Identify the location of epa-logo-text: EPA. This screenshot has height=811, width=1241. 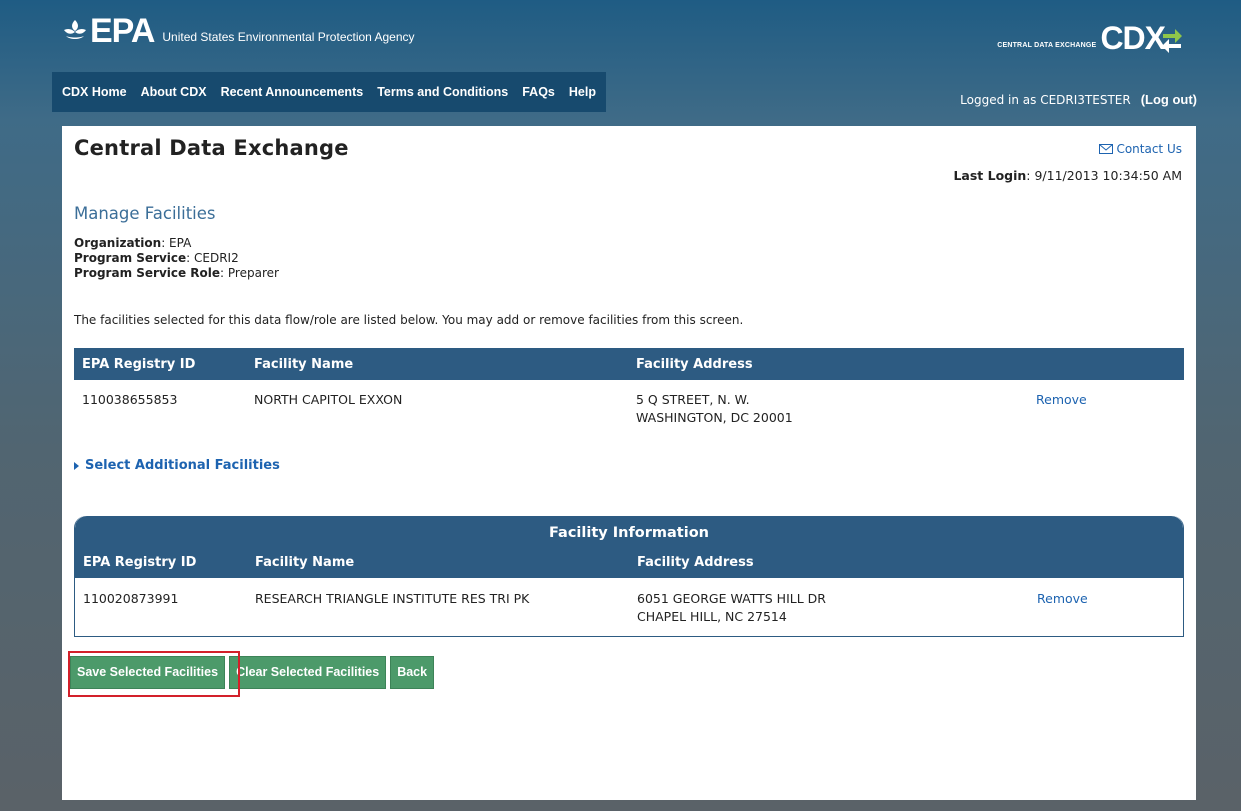
(122, 31).